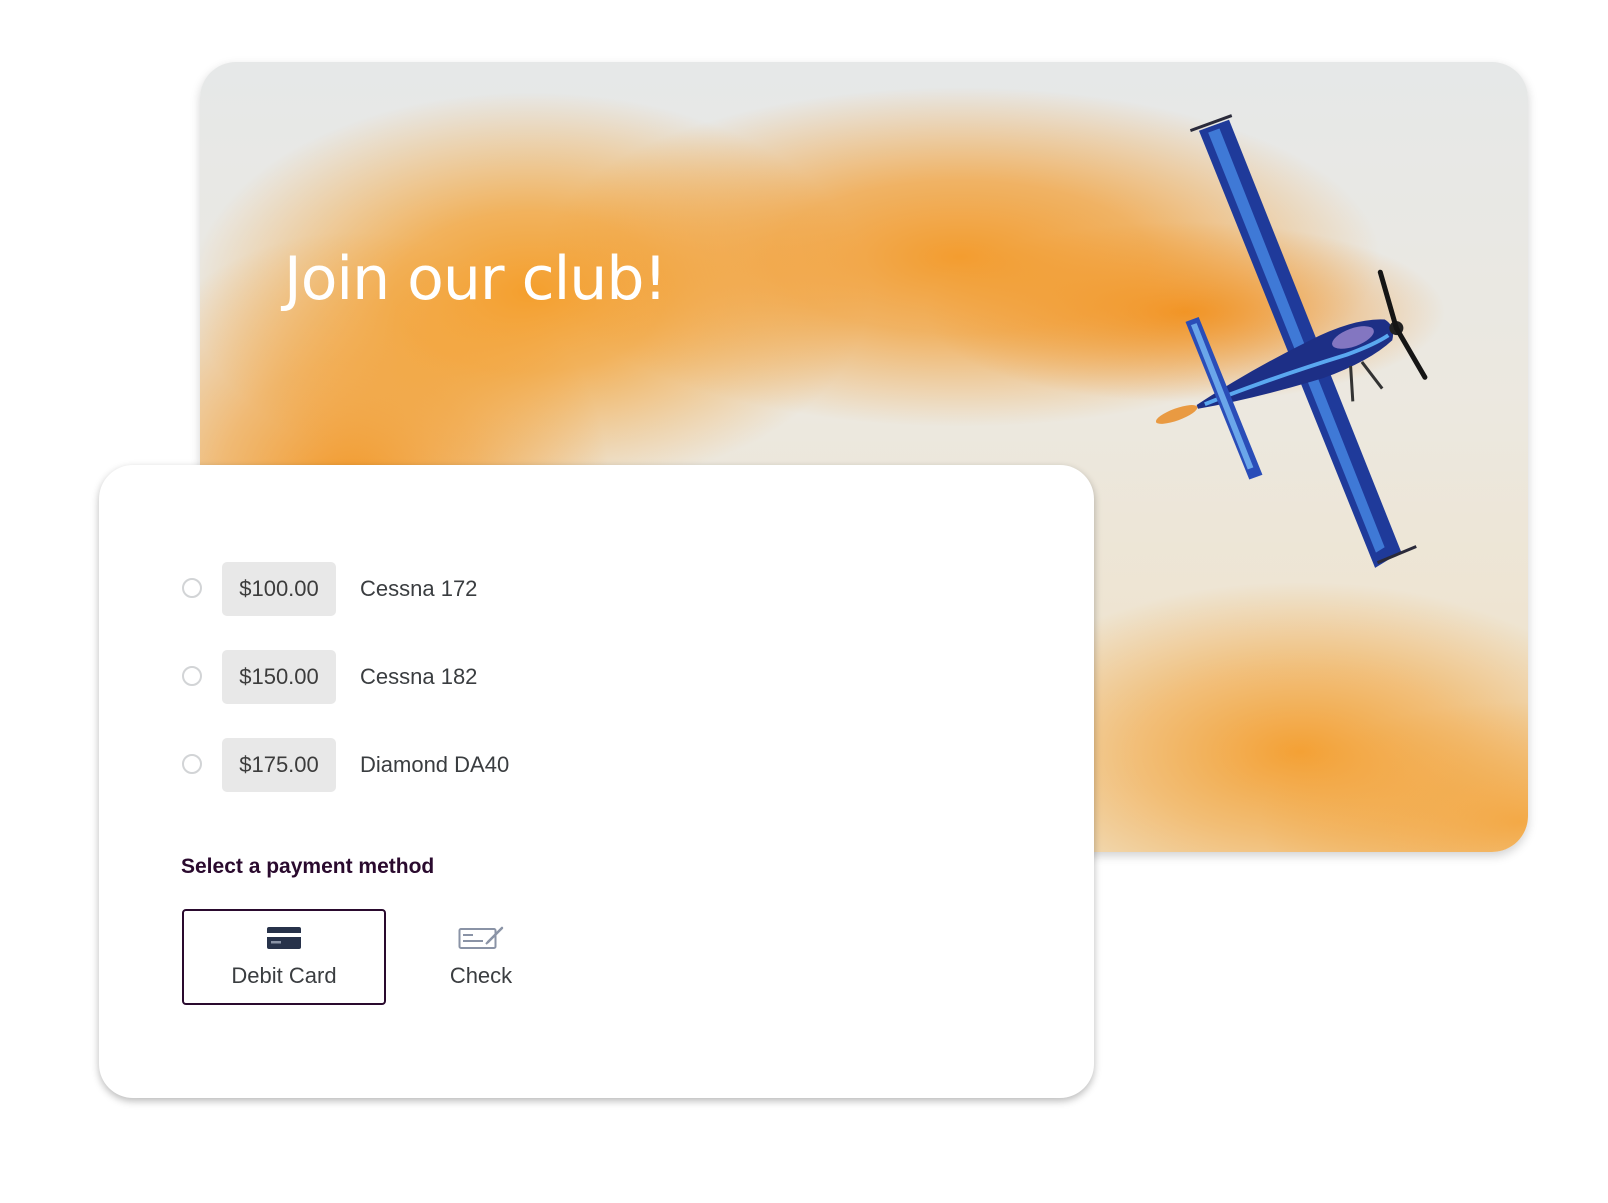  I want to click on check-label: Check, so click(481, 975).